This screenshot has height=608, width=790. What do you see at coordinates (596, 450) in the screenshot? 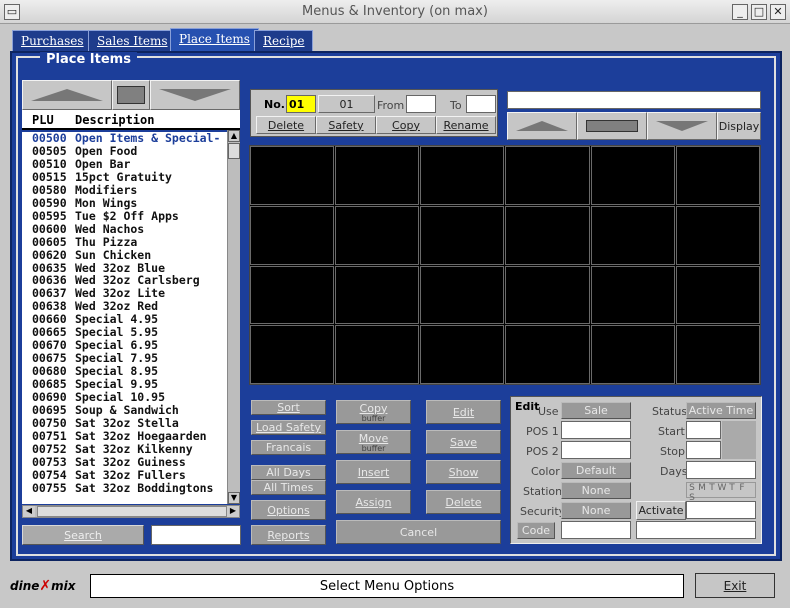
I see `pos2-input` at bounding box center [596, 450].